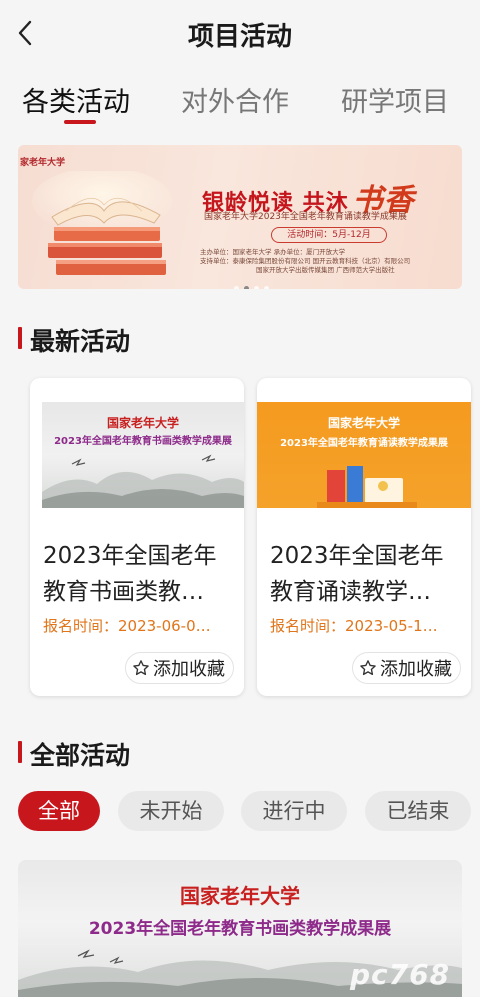 This screenshot has height=997, width=480. I want to click on card-image: 国家老年大学 2023年全国老年教育书画类教学成果展, so click(143, 455).